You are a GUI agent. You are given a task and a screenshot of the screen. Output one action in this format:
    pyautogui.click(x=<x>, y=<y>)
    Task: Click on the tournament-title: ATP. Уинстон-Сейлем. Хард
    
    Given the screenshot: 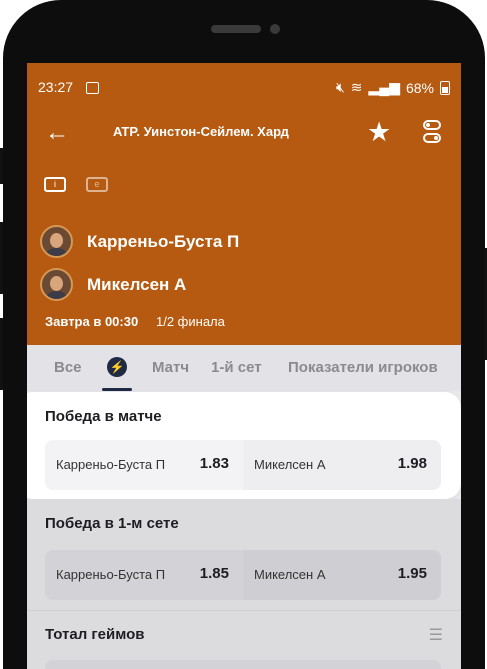 What is the action you would take?
    pyautogui.click(x=201, y=131)
    